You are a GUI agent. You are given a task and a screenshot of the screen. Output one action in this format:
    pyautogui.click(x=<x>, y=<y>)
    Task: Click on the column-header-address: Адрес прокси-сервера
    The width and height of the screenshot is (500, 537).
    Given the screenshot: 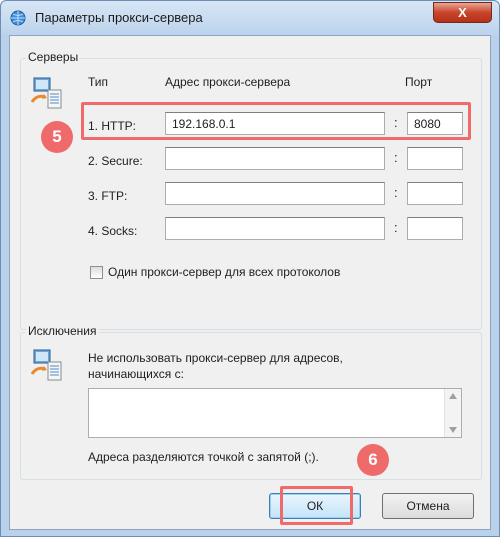 What is the action you would take?
    pyautogui.click(x=228, y=82)
    